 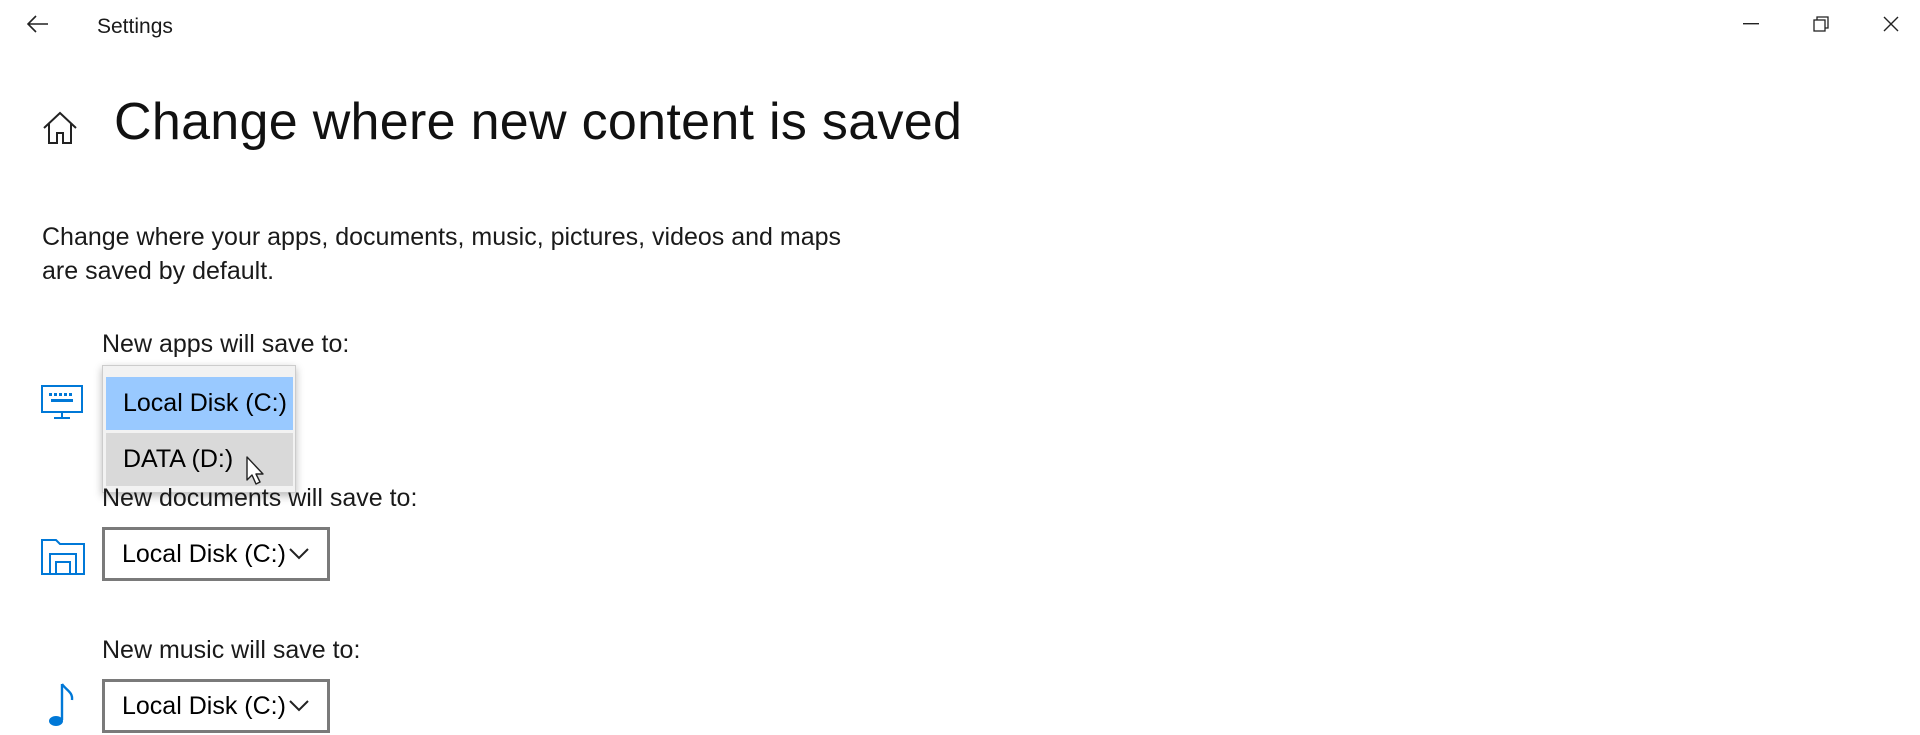 I want to click on apps-dropdown-list: Local Disk (C:) DATA (D:), so click(x=199, y=429).